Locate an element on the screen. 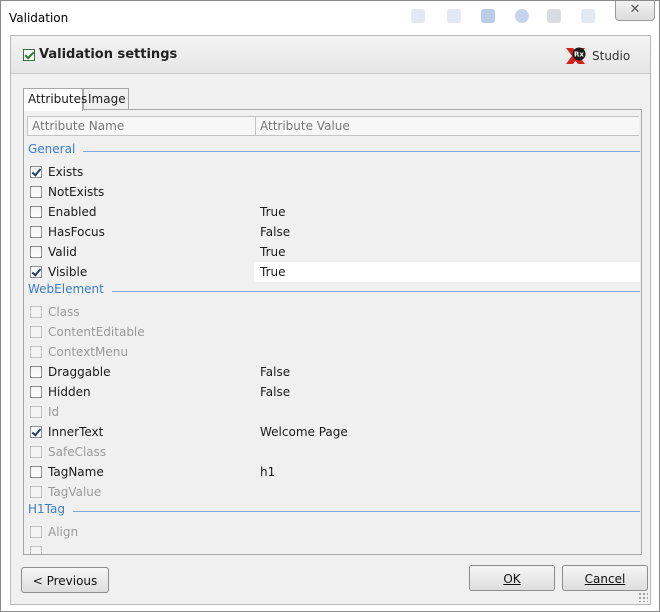 The width and height of the screenshot is (660, 612). attribute-row: ContentEditable is located at coordinates (330, 332).